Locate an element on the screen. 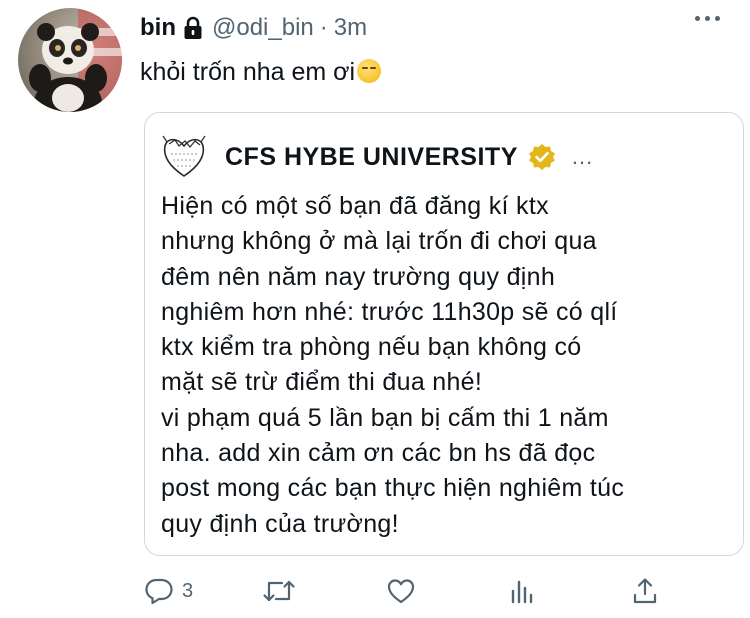 The image size is (750, 618). quoted-text-line: nhưng không ở mà lại trốn đi chơi qua is located at coordinates (379, 241).